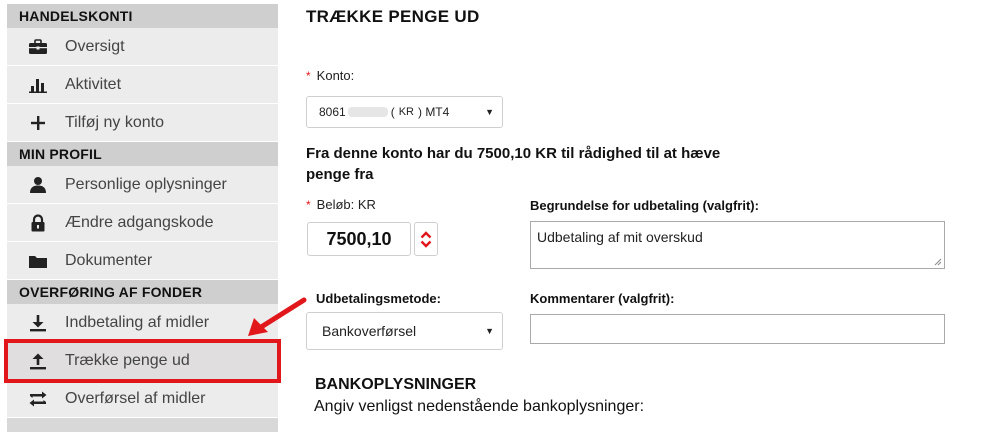  What do you see at coordinates (602, 298) in the screenshot?
I see `comments-label: Kommentarer (valgfrit):` at bounding box center [602, 298].